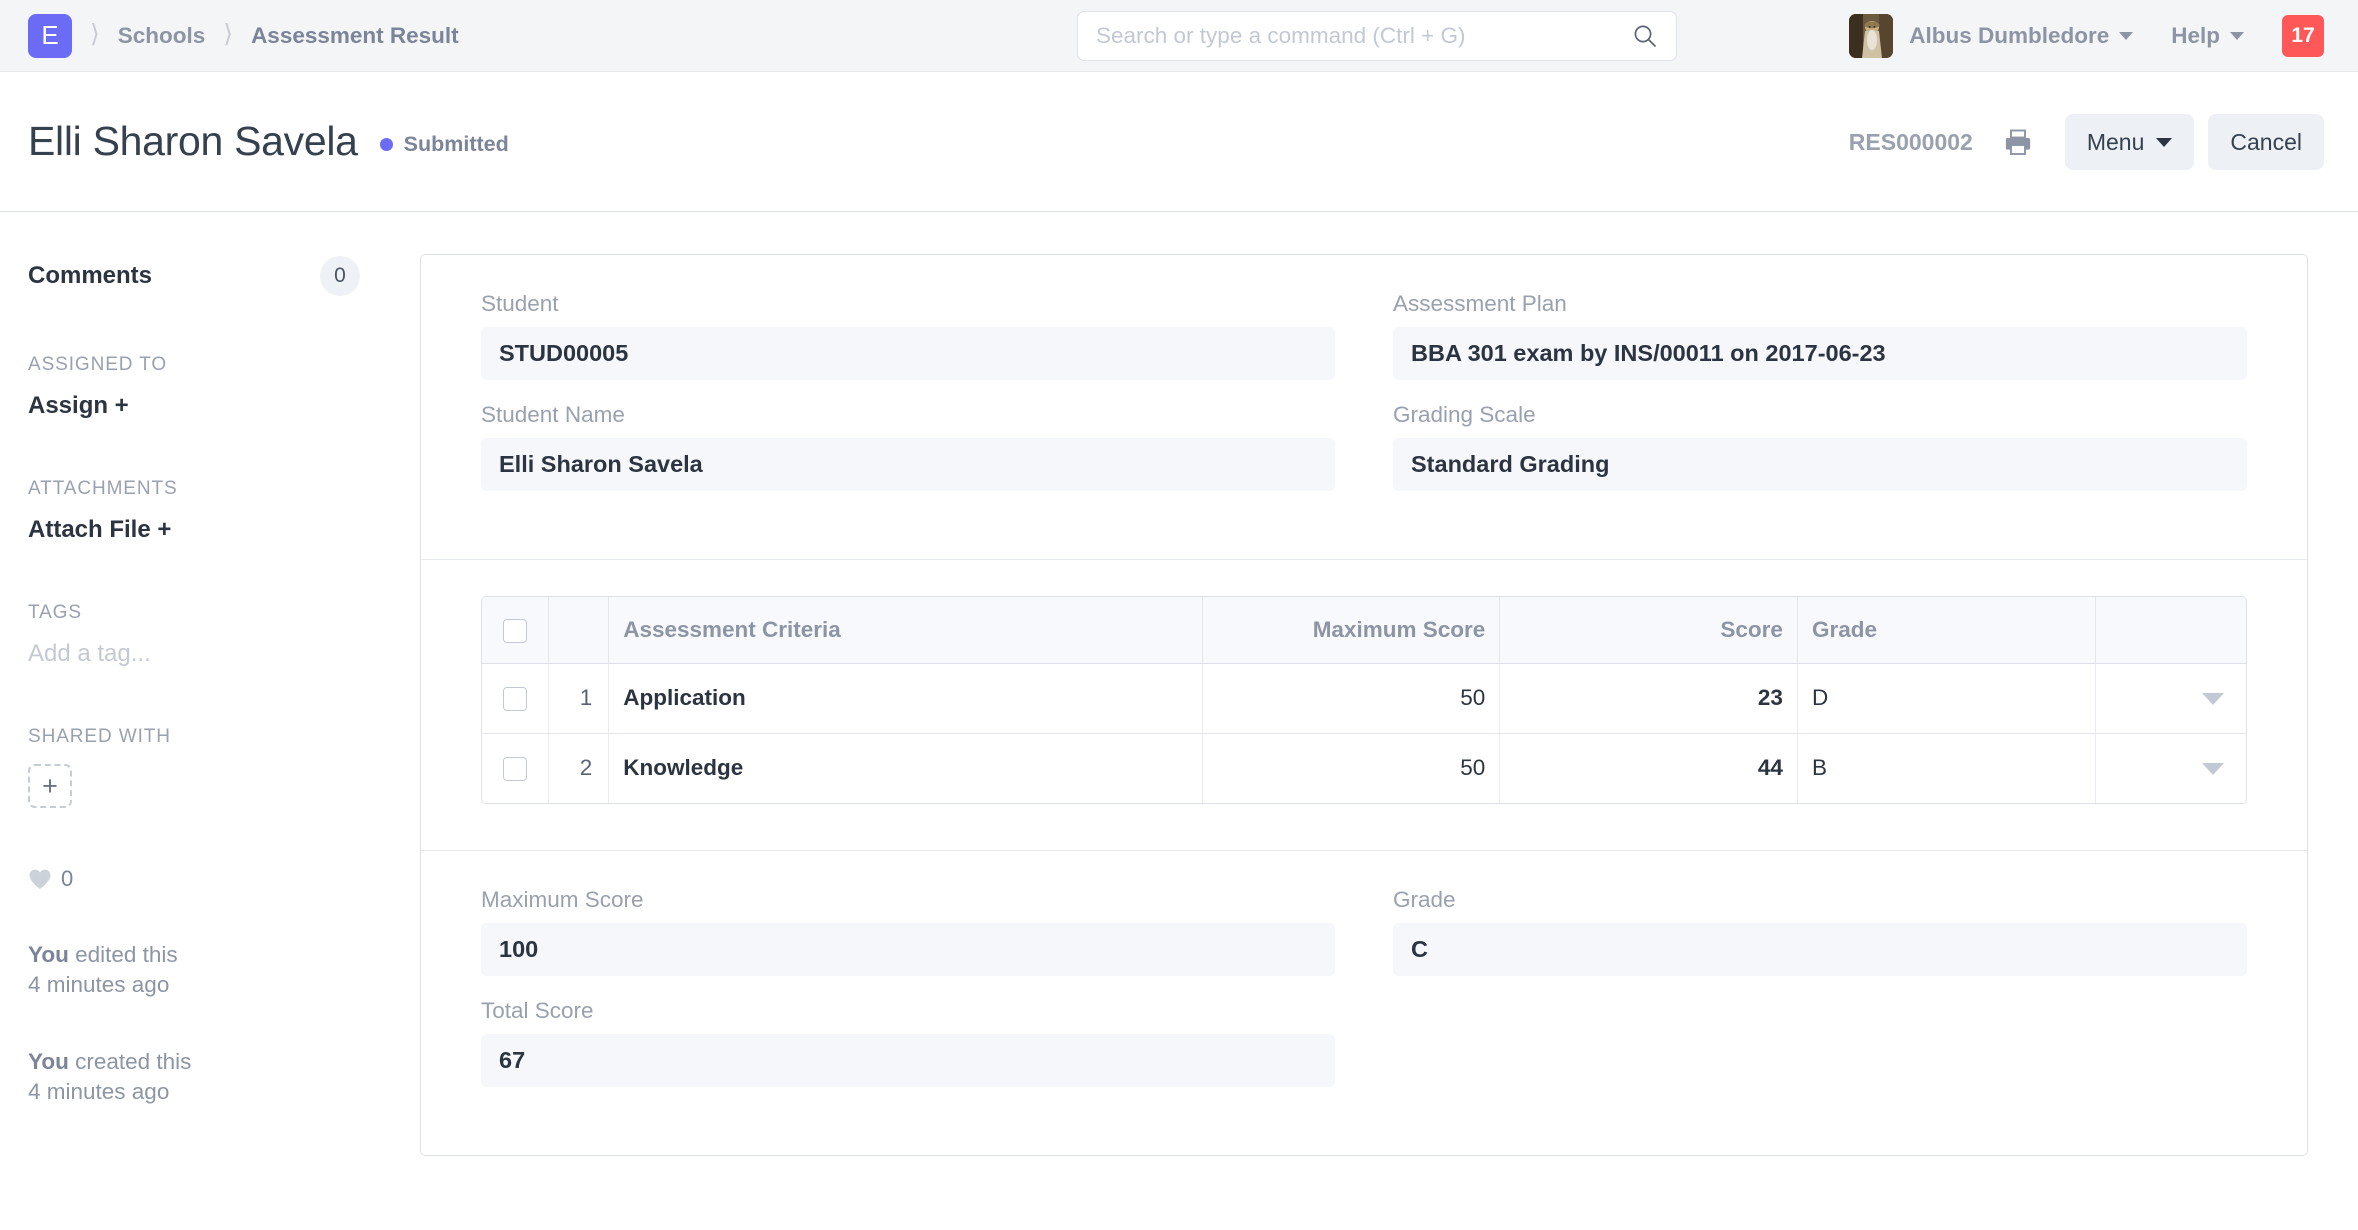 The height and width of the screenshot is (1230, 2358). What do you see at coordinates (553, 414) in the screenshot?
I see `student-name-label: Student Name` at bounding box center [553, 414].